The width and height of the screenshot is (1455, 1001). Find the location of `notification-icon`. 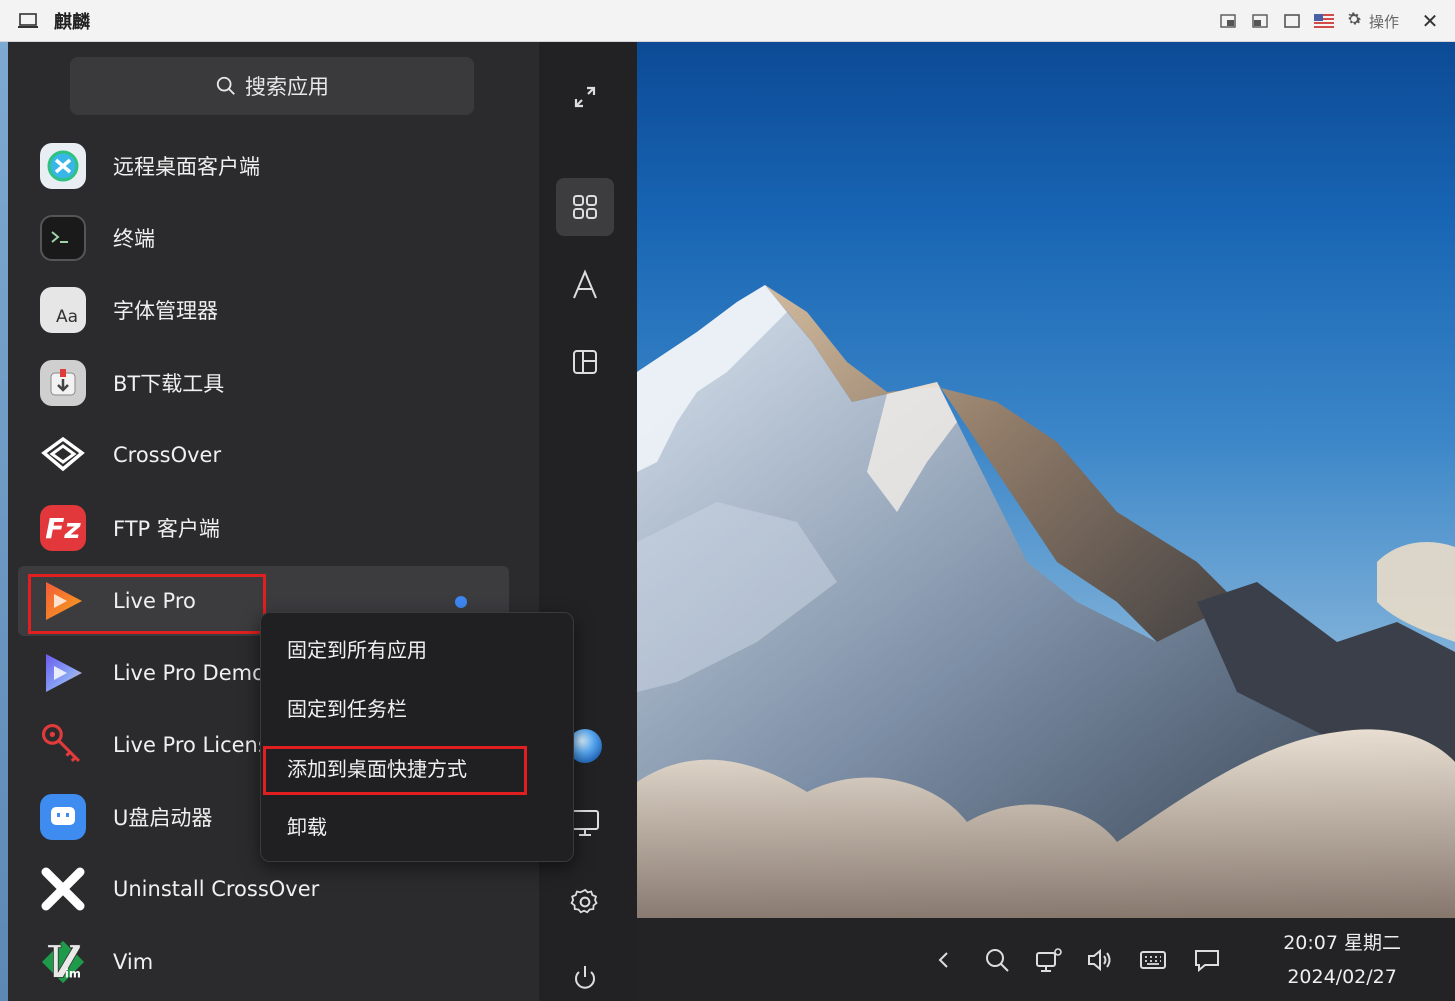

notification-icon is located at coordinates (1207, 959).